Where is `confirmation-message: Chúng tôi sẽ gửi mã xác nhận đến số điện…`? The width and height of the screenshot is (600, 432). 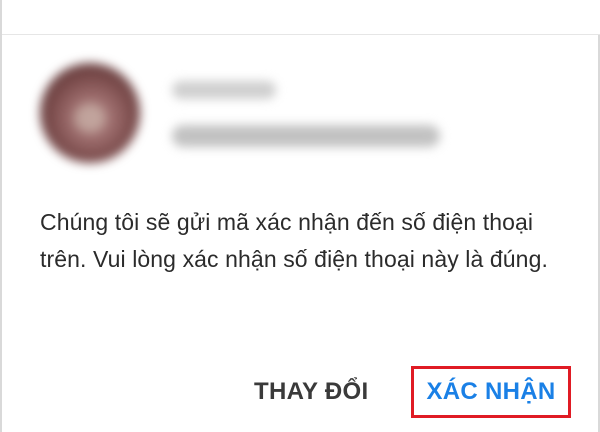
confirmation-message: Chúng tôi sẽ gửi mã xác nhận đến số điện… is located at coordinates (294, 240).